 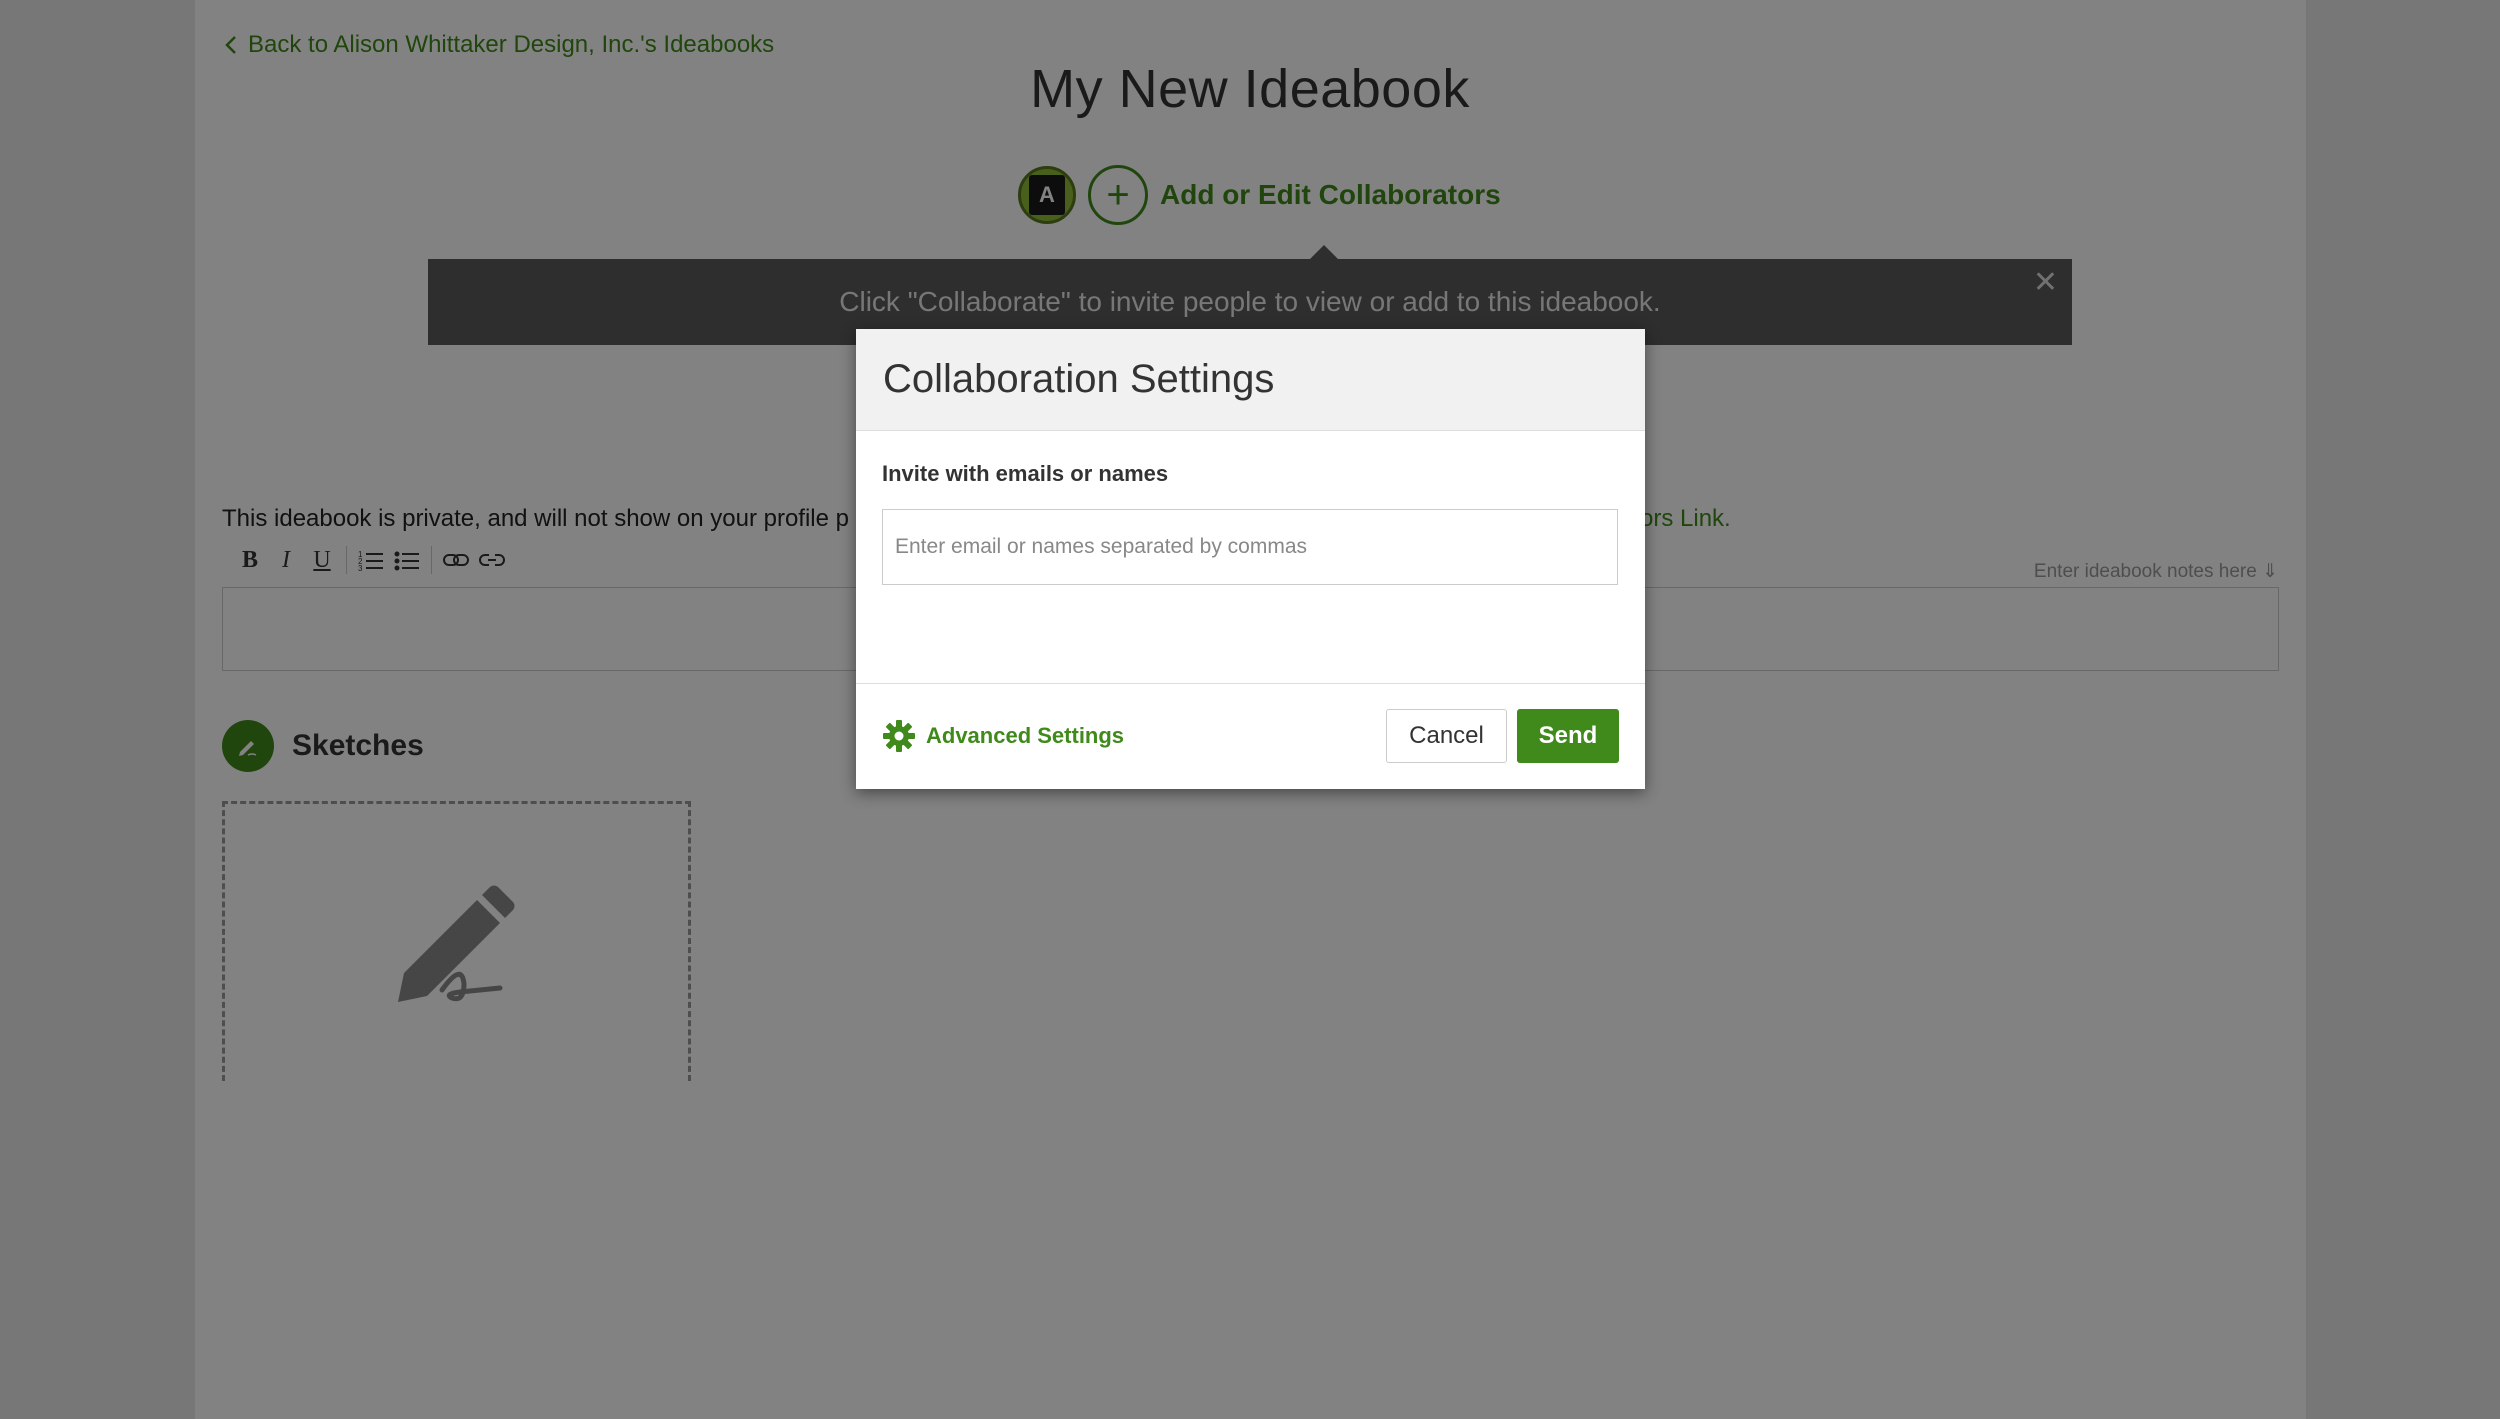 I want to click on dialog-header: Collaboration Settings, so click(x=1250, y=380).